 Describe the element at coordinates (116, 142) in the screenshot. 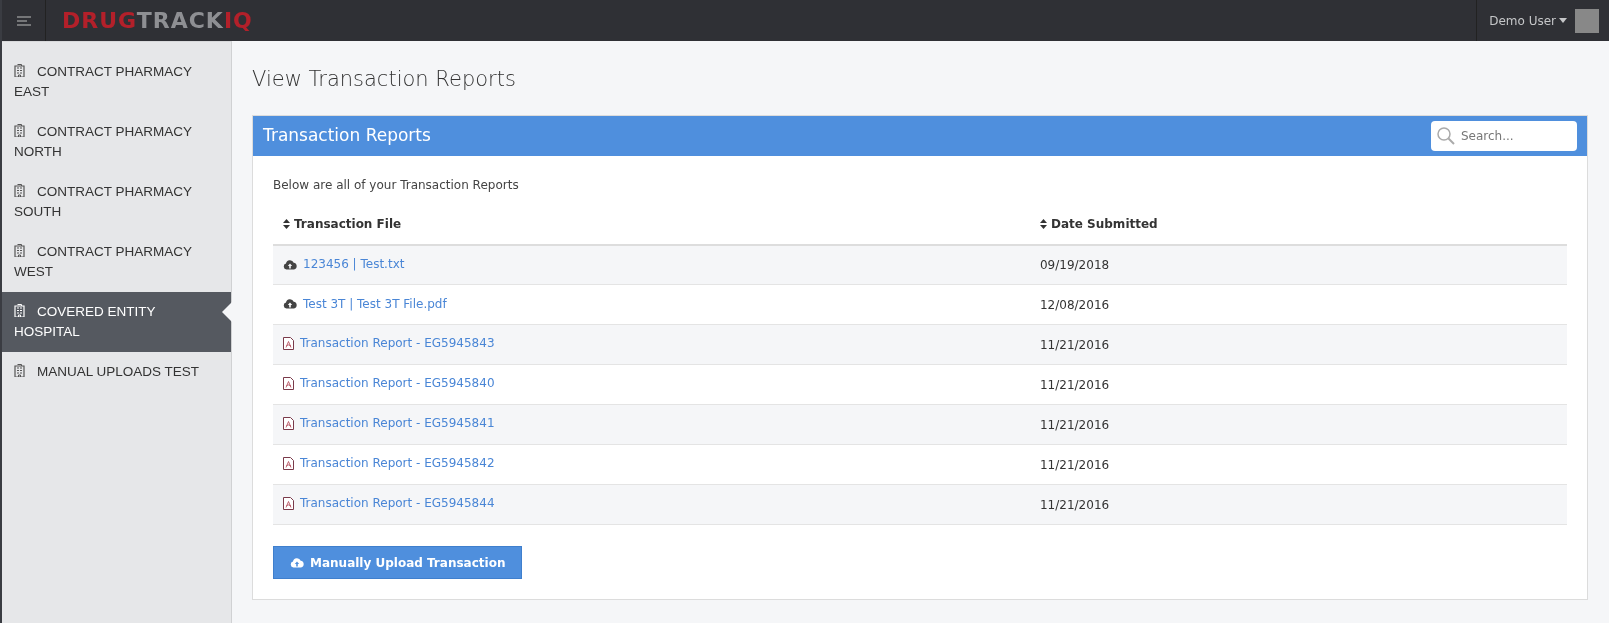

I see `sidebar-item: CONTRACT PHARMACY NORTH` at that location.